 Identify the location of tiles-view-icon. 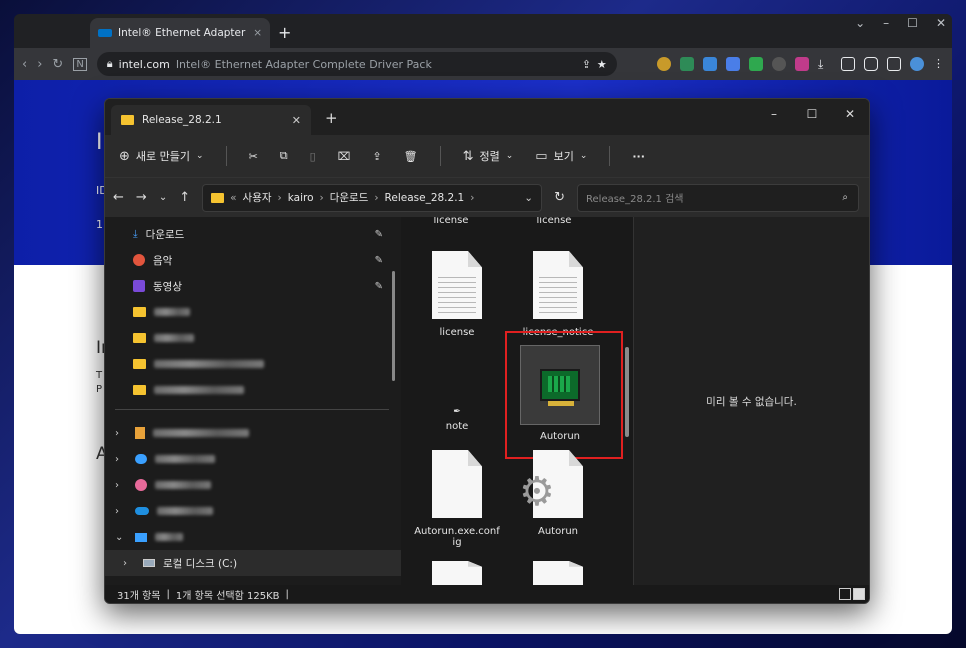
(859, 594).